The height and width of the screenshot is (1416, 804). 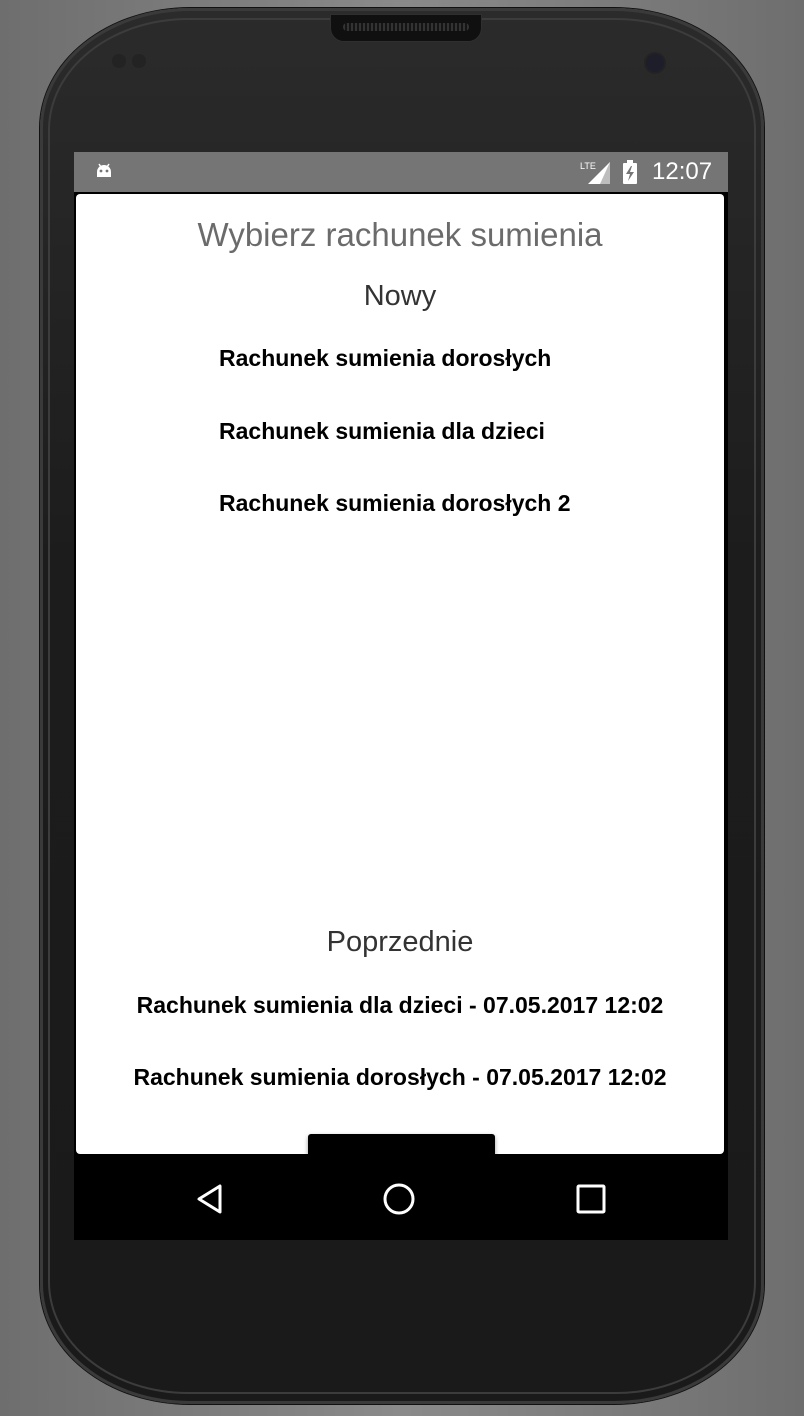 What do you see at coordinates (630, 172) in the screenshot?
I see `battery-charging-icon` at bounding box center [630, 172].